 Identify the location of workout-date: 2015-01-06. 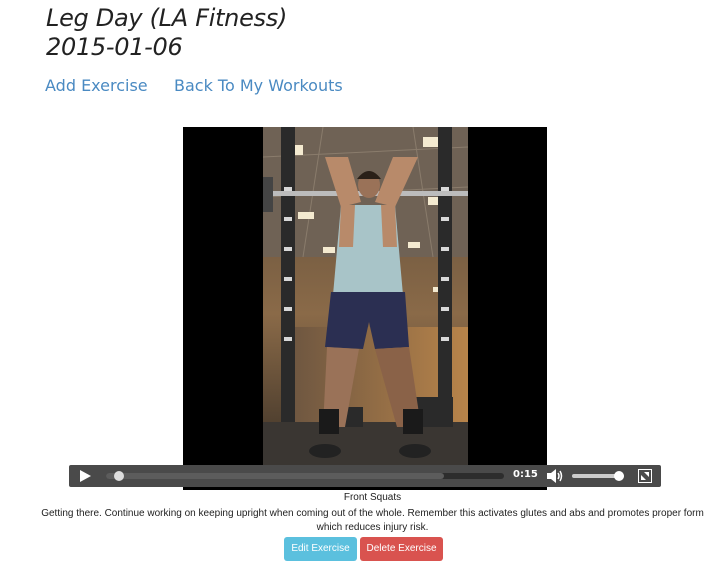
(114, 47).